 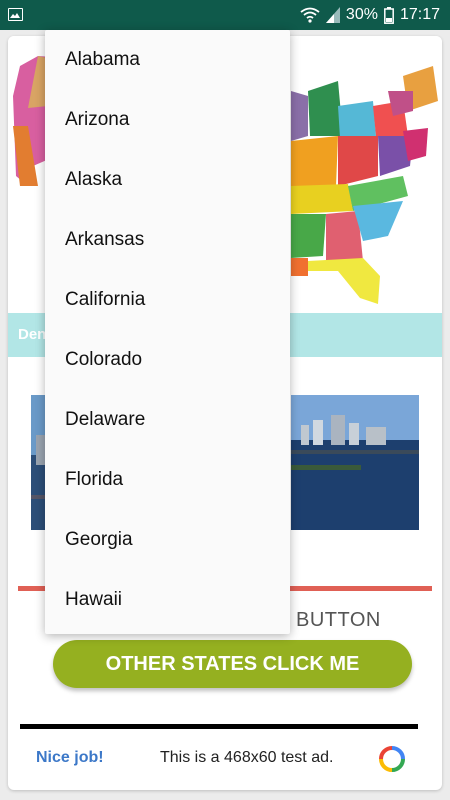 What do you see at coordinates (70, 757) in the screenshot?
I see `ad-nice-job: Nice job!` at bounding box center [70, 757].